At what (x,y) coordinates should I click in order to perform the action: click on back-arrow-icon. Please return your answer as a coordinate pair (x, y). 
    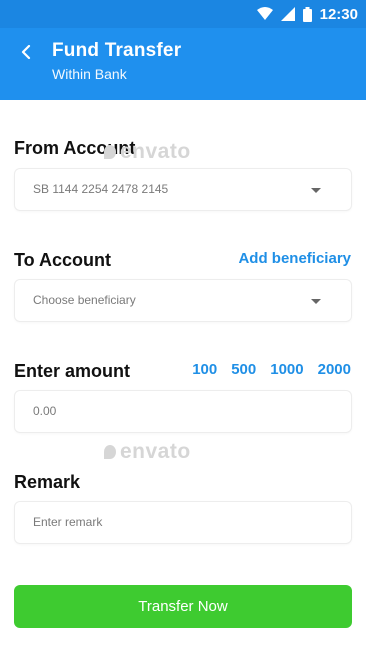
    Looking at the image, I should click on (26, 52).